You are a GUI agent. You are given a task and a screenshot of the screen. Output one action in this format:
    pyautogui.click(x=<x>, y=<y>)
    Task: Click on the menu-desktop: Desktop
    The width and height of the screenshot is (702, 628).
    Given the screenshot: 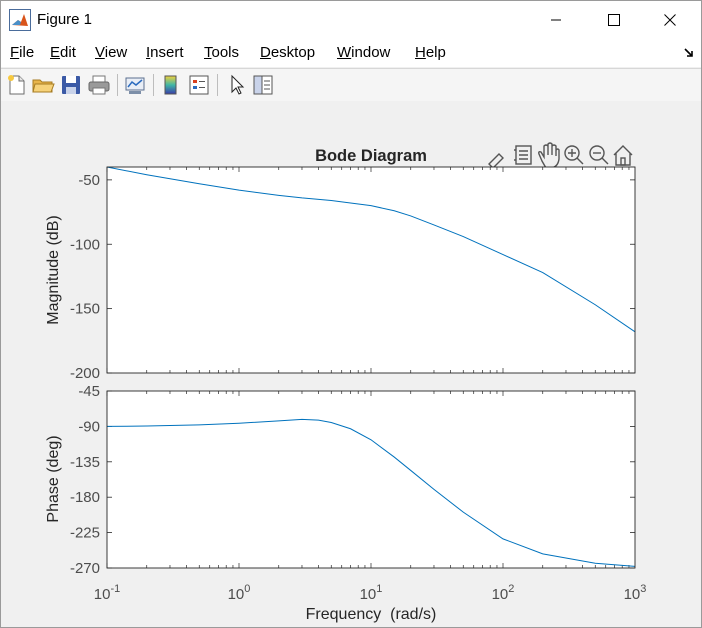 What is the action you would take?
    pyautogui.click(x=287, y=52)
    